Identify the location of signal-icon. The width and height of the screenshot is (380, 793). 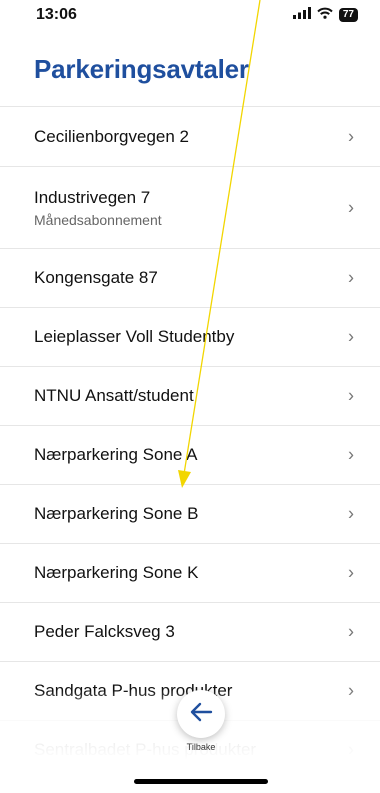
(301, 15).